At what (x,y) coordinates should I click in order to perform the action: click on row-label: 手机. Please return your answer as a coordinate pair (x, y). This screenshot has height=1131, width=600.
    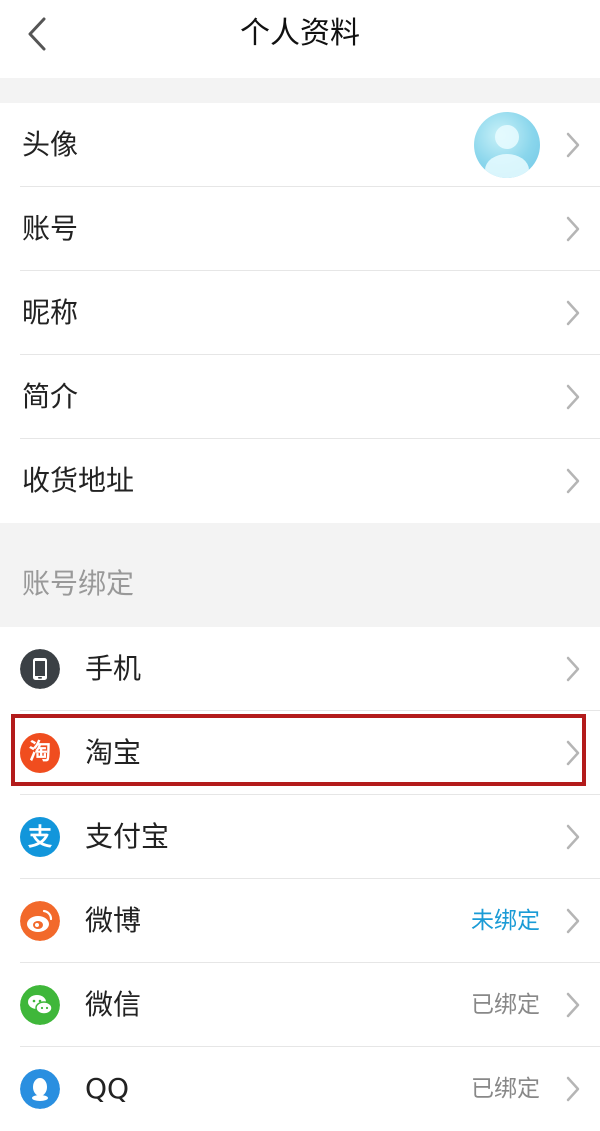
    Looking at the image, I should click on (113, 668).